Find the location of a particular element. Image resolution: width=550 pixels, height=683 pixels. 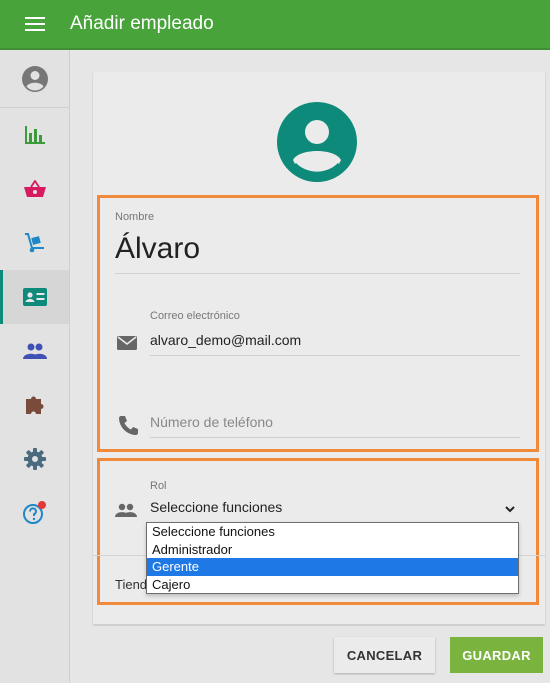

email-underline is located at coordinates (335, 355).